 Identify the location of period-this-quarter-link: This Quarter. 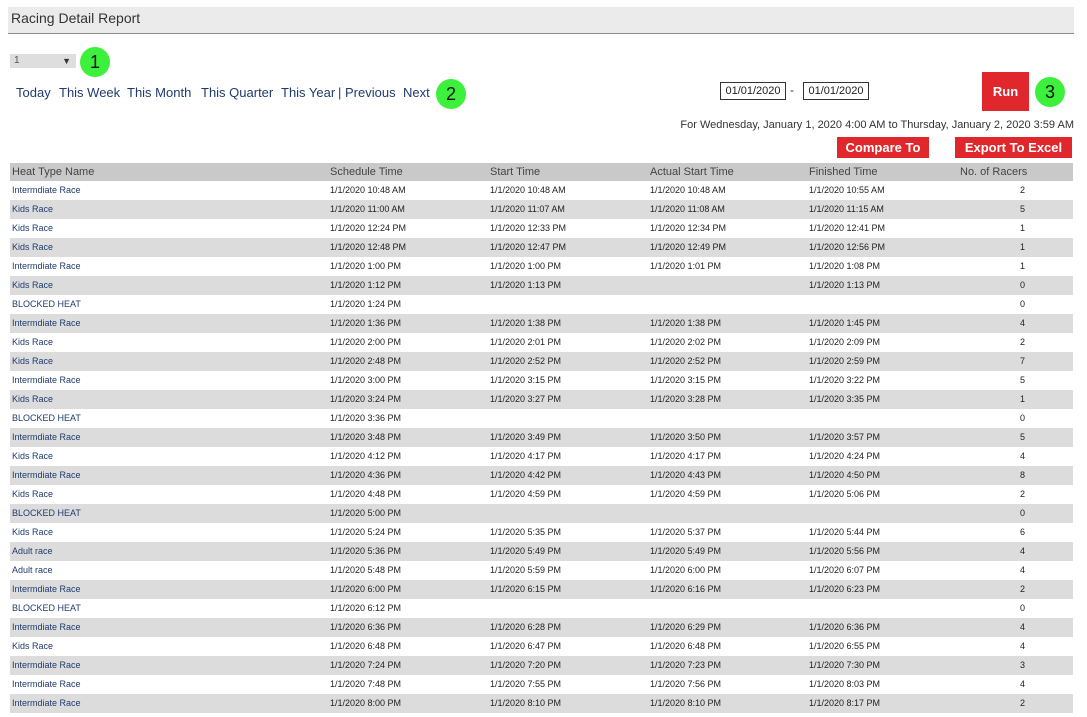
(237, 92).